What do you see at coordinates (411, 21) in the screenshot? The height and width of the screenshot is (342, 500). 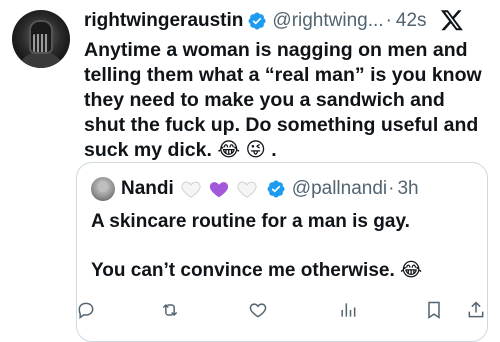 I see `timestamp: 42s` at bounding box center [411, 21].